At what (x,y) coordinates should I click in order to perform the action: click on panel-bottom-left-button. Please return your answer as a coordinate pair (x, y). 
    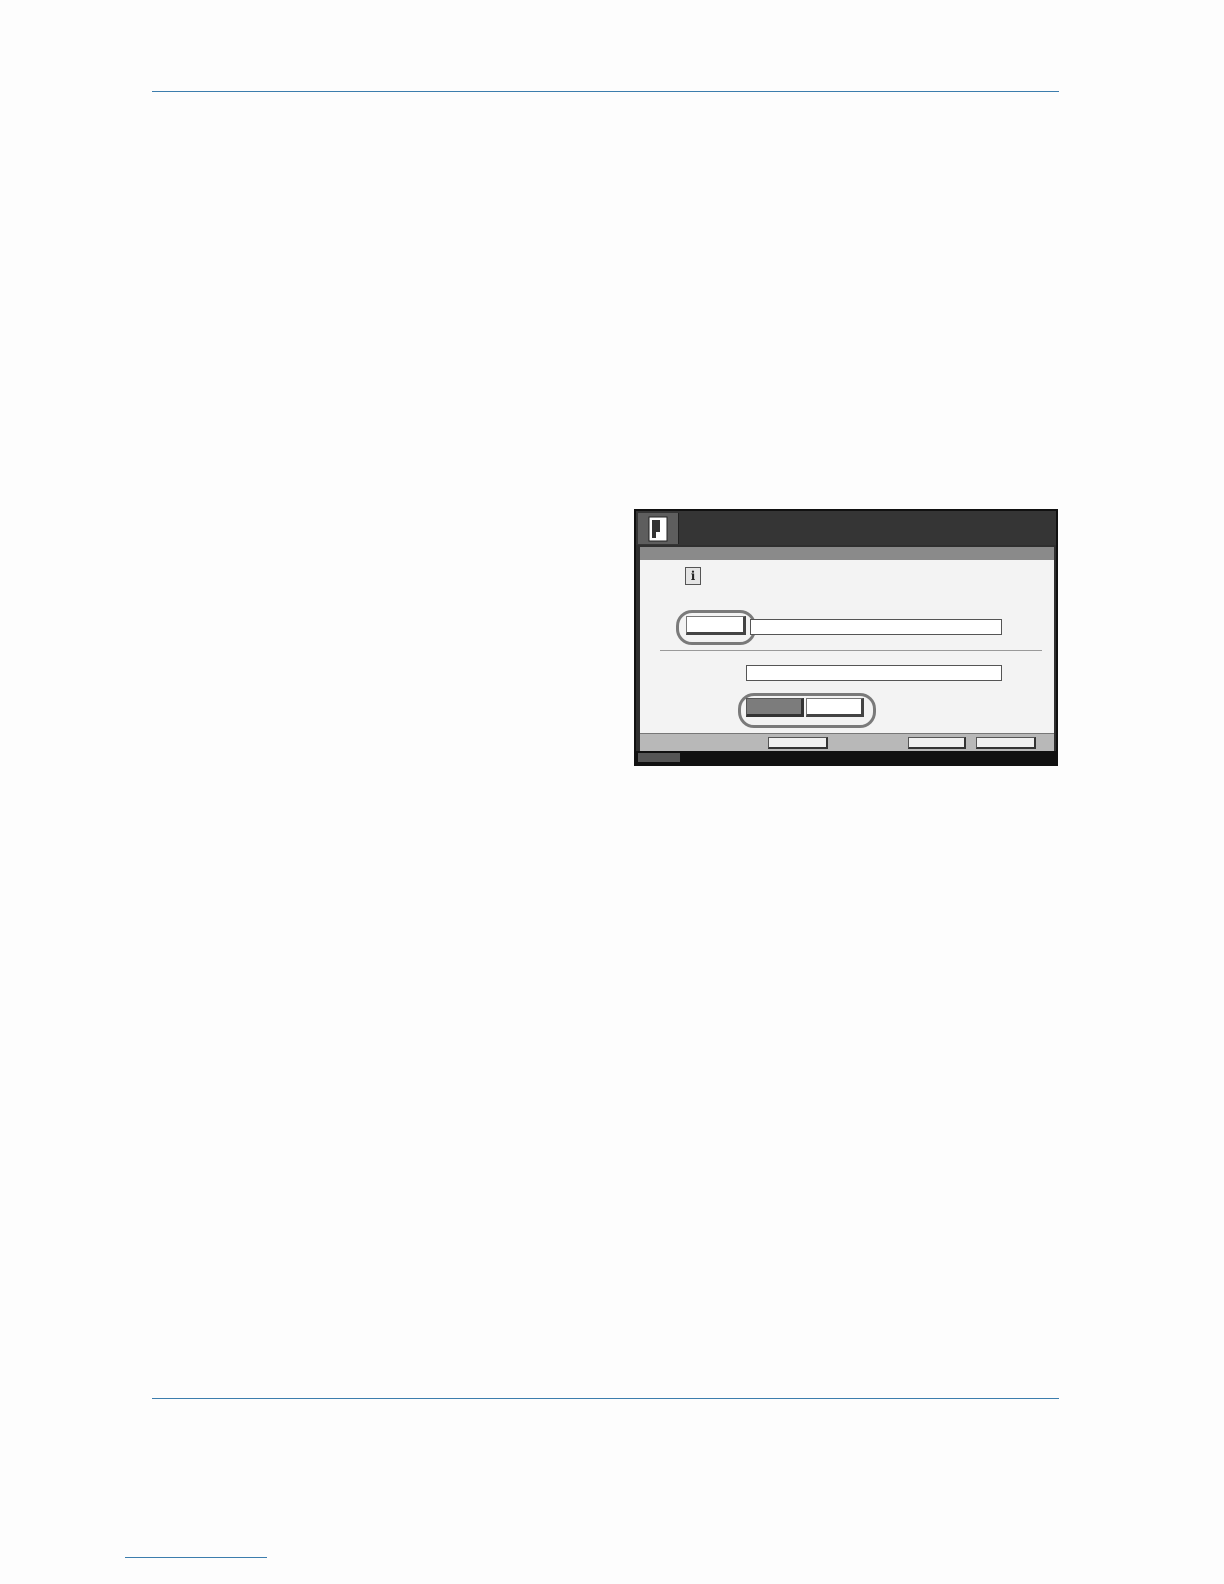
    Looking at the image, I should click on (937, 743).